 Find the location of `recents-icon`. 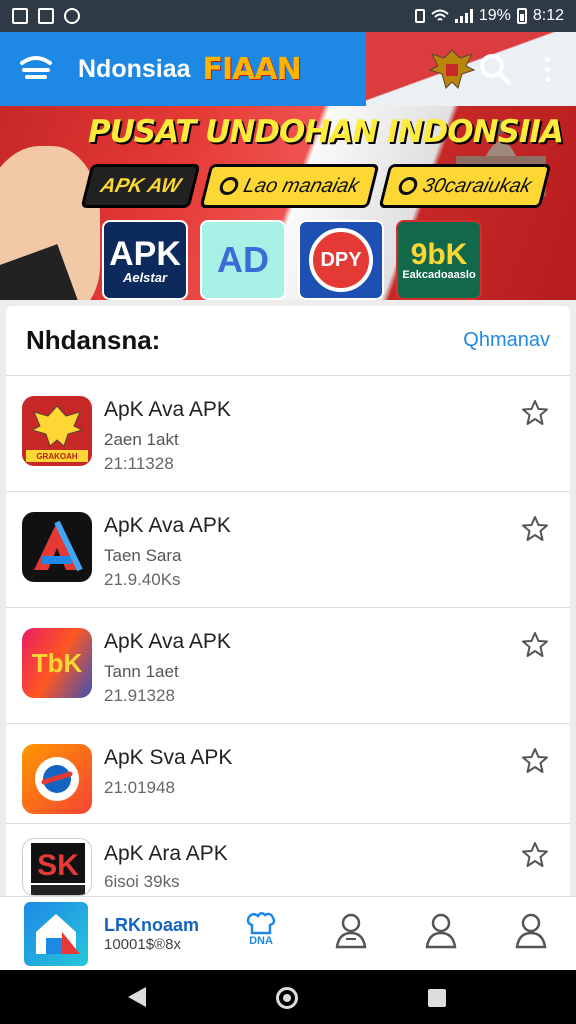

recents-icon is located at coordinates (437, 998).